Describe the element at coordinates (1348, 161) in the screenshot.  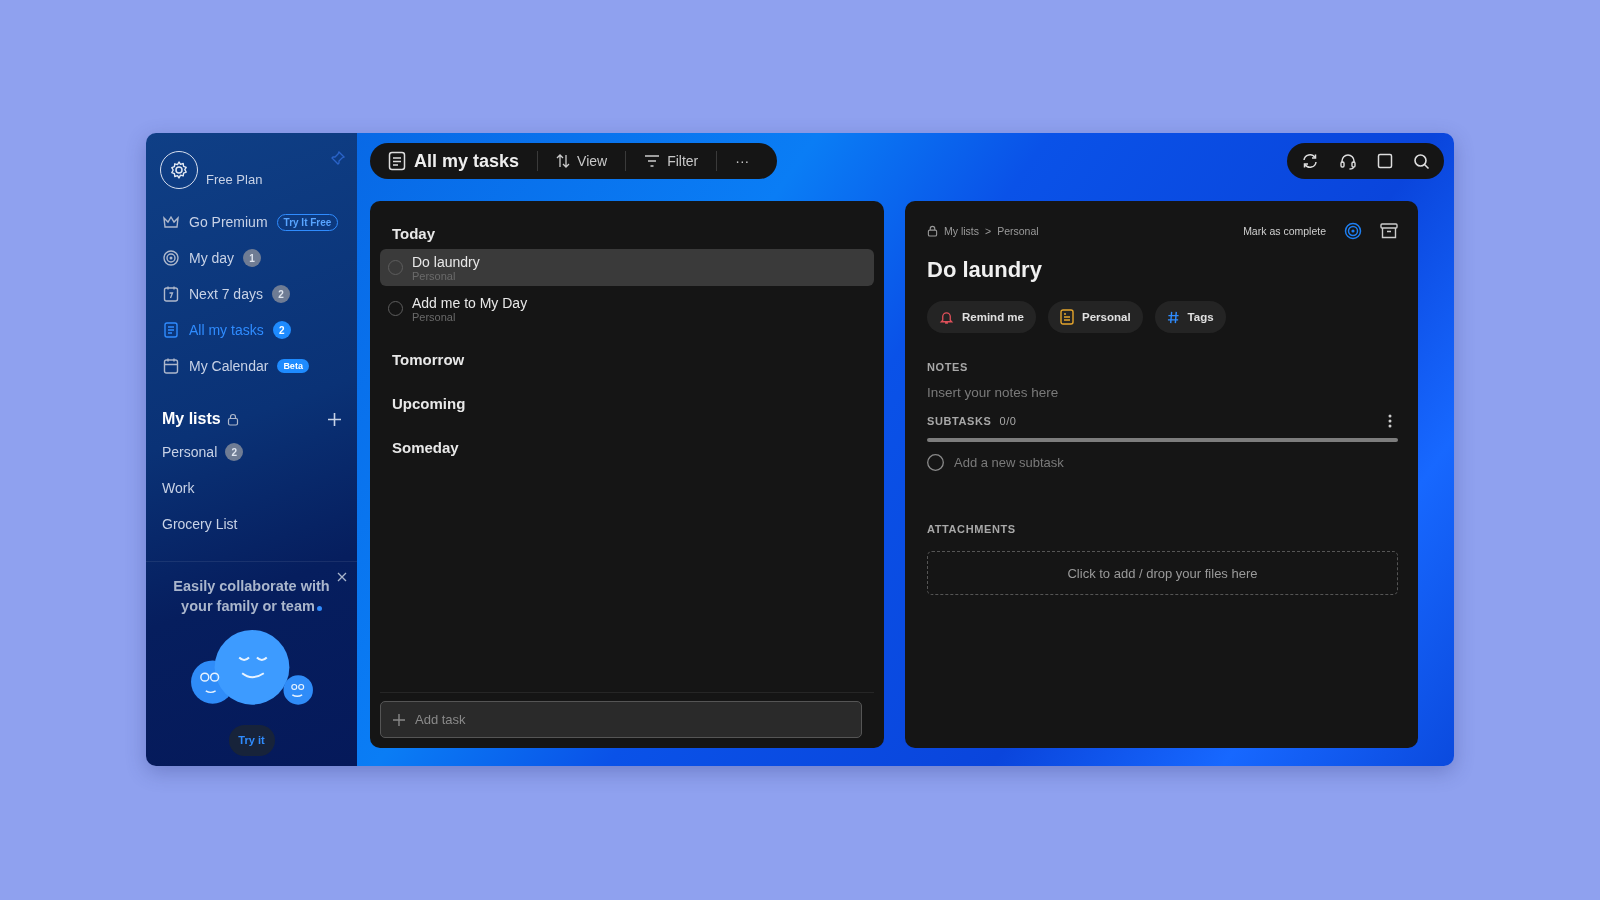
I see `headset-icon` at that location.